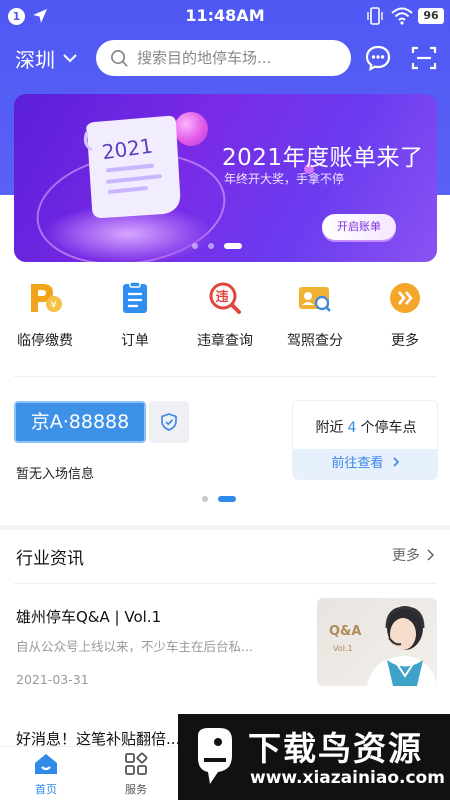 The width and height of the screenshot is (450, 800). Describe the element at coordinates (46, 764) in the screenshot. I see `home-icon` at that location.